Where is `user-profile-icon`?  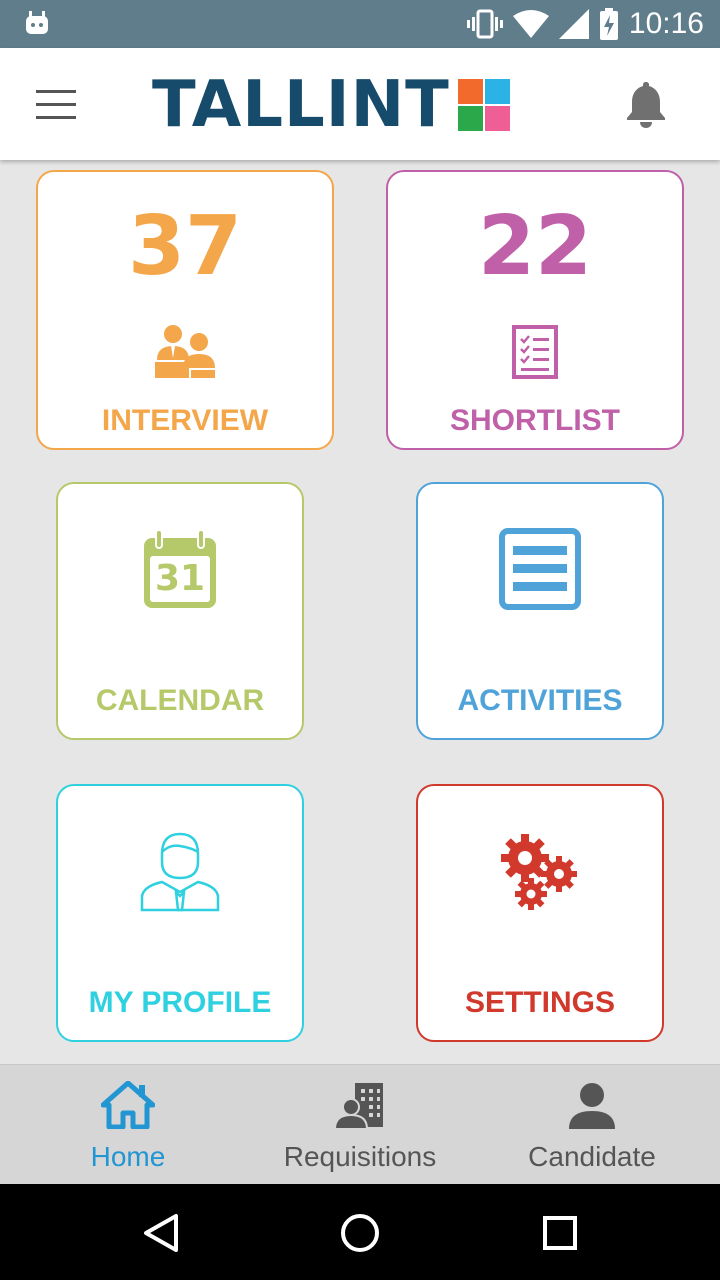 user-profile-icon is located at coordinates (180, 872).